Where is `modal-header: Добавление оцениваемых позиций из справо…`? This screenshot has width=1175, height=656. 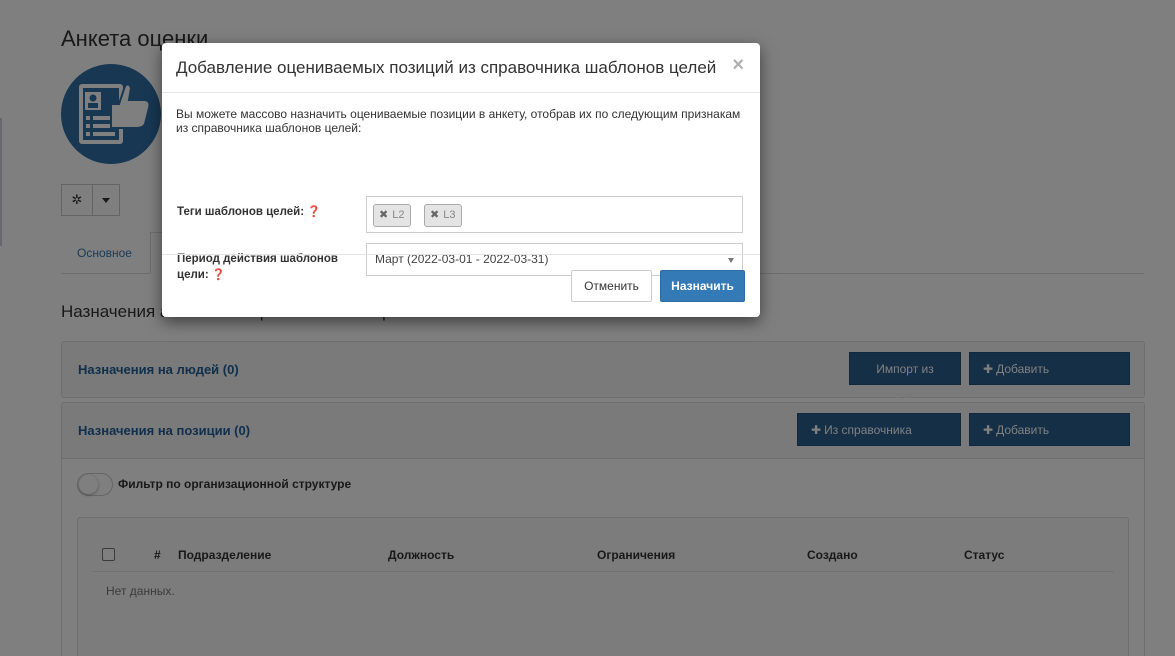 modal-header: Добавление оцениваемых позиций из справо… is located at coordinates (461, 68).